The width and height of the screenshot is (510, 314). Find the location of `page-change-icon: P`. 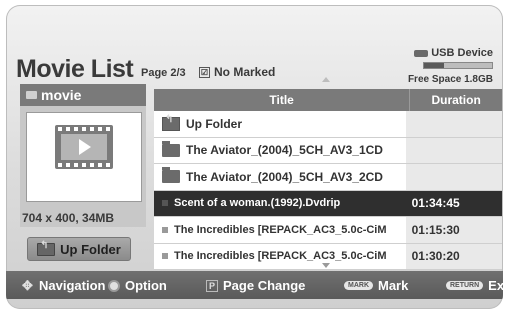

page-change-icon: P is located at coordinates (212, 285).